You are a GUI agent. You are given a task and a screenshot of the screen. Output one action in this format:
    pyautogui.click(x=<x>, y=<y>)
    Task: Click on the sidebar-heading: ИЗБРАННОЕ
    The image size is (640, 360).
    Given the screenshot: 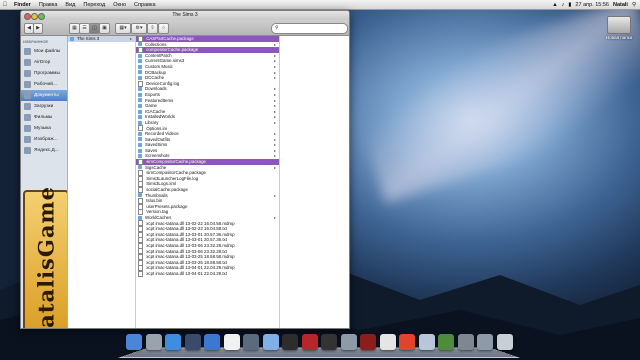 What is the action you would take?
    pyautogui.click(x=36, y=41)
    